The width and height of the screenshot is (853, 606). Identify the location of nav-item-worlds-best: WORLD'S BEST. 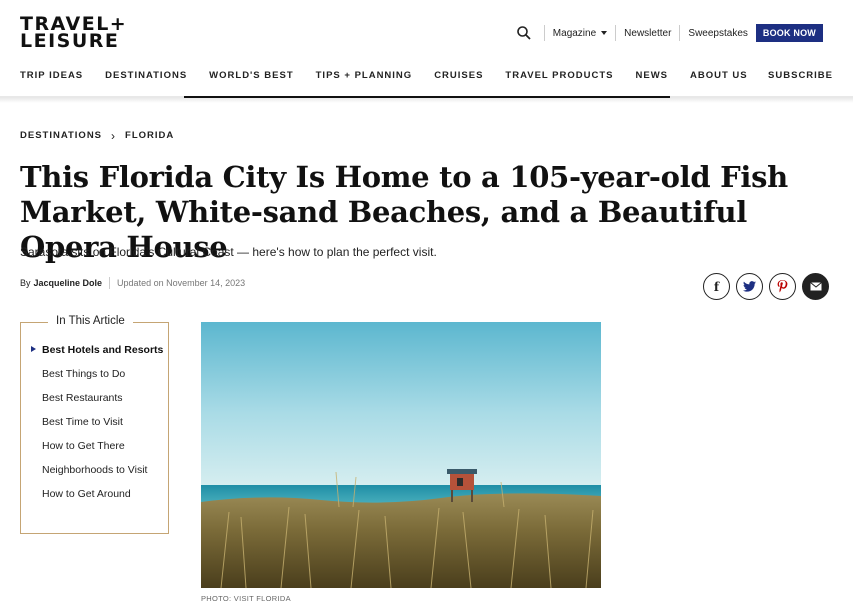
(251, 75).